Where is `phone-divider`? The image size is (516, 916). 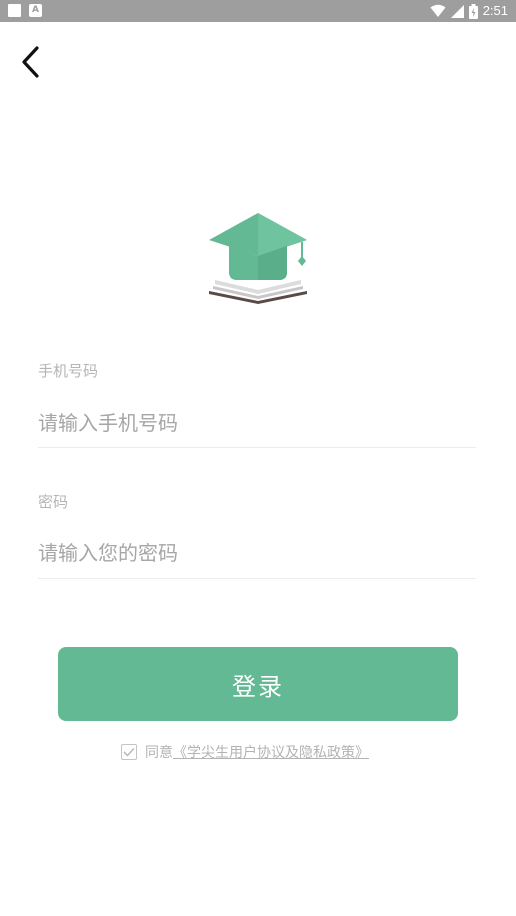
phone-divider is located at coordinates (257, 447).